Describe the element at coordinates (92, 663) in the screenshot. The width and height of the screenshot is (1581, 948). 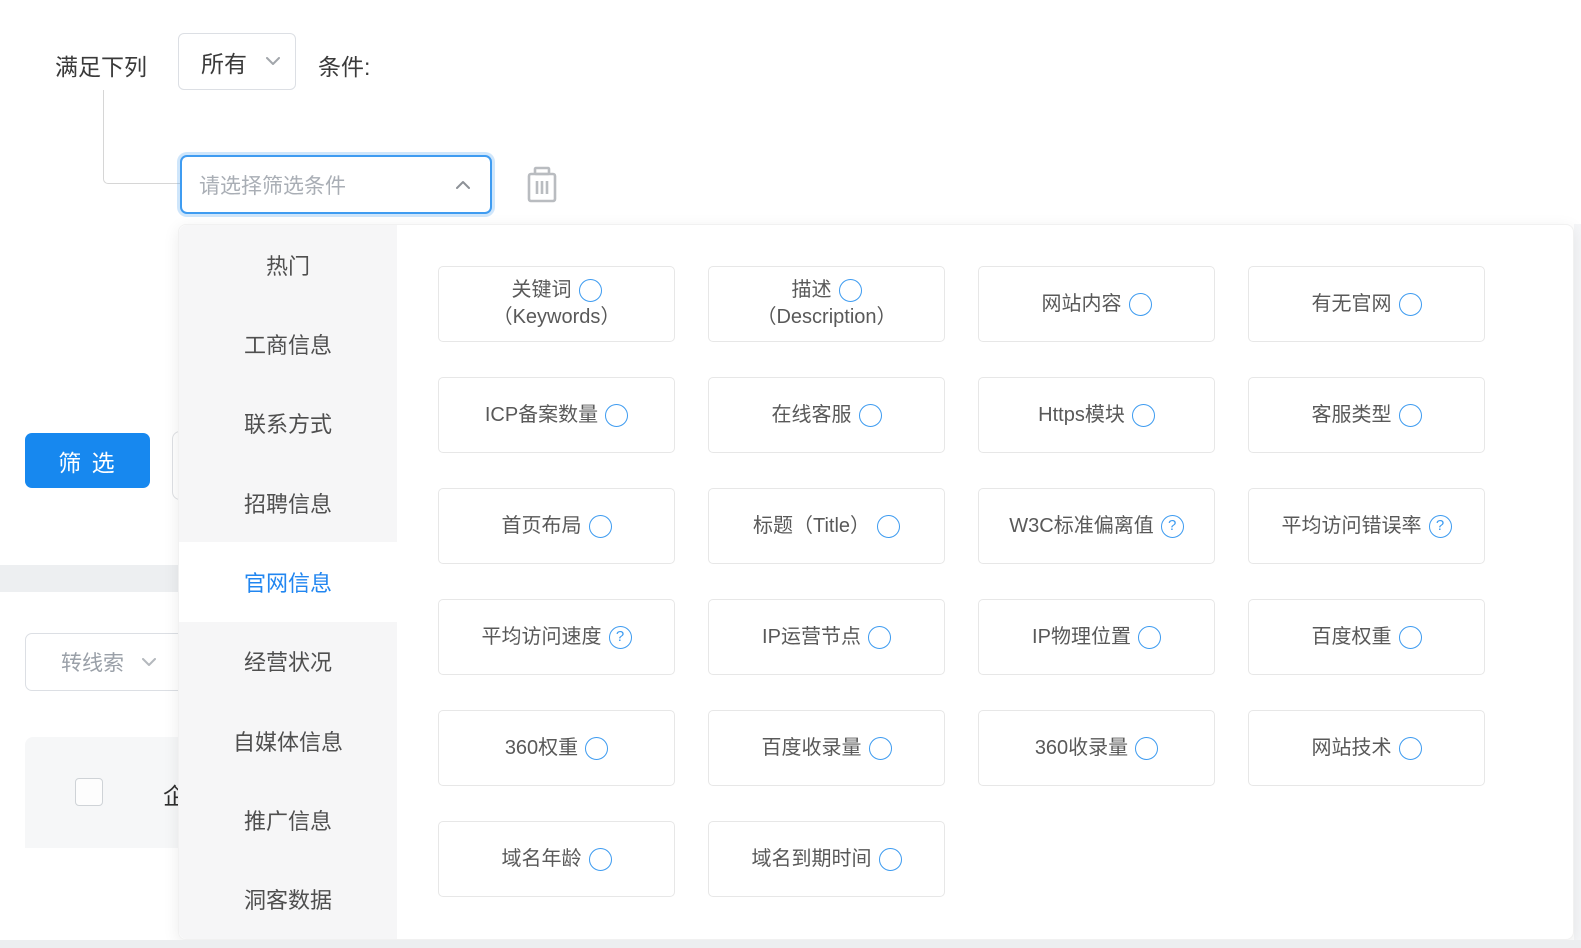
I see `convert-select-value: 转线索` at that location.